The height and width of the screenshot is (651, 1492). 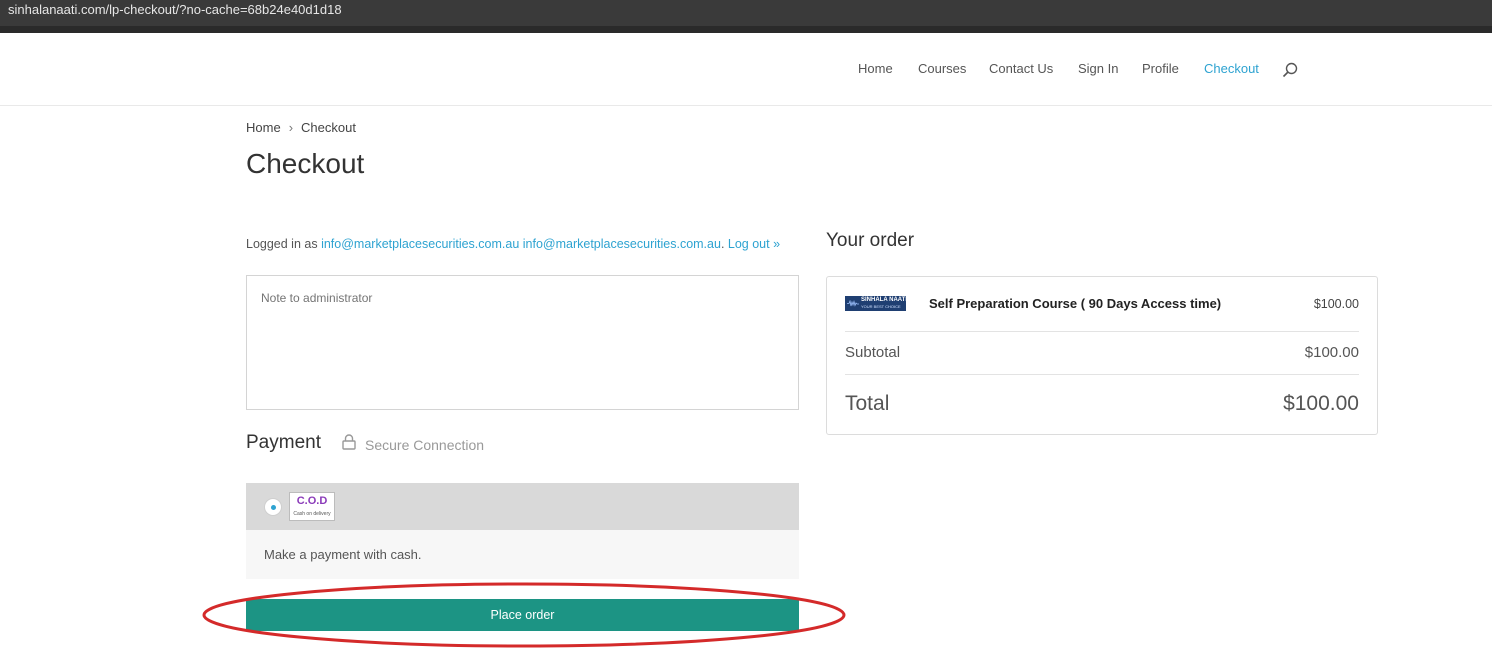 I want to click on course-price: $100.00, so click(x=1336, y=304).